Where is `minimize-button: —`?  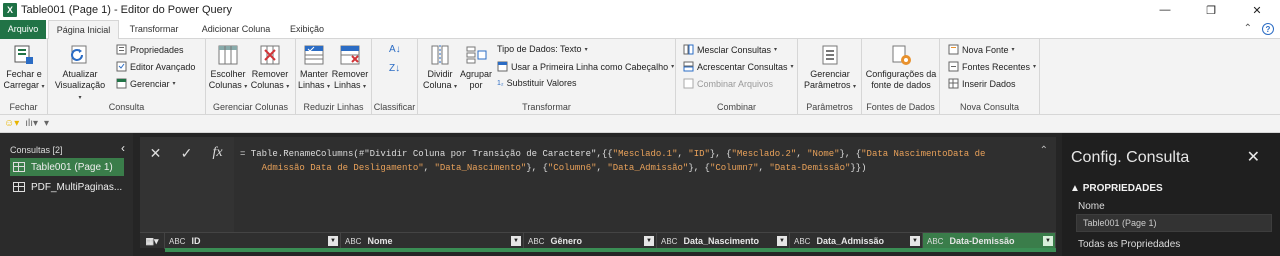 minimize-button: — is located at coordinates (1165, 10).